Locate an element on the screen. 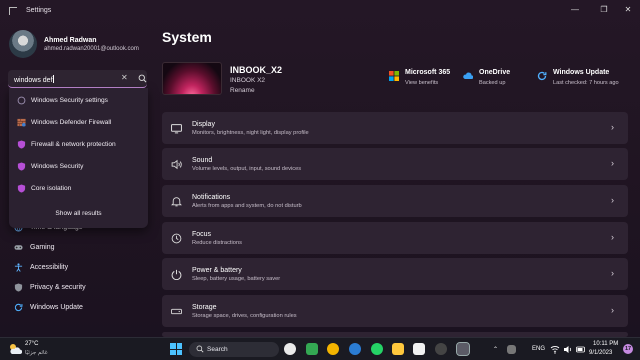 The height and width of the screenshot is (360, 640). storage-icon is located at coordinates (176, 311).